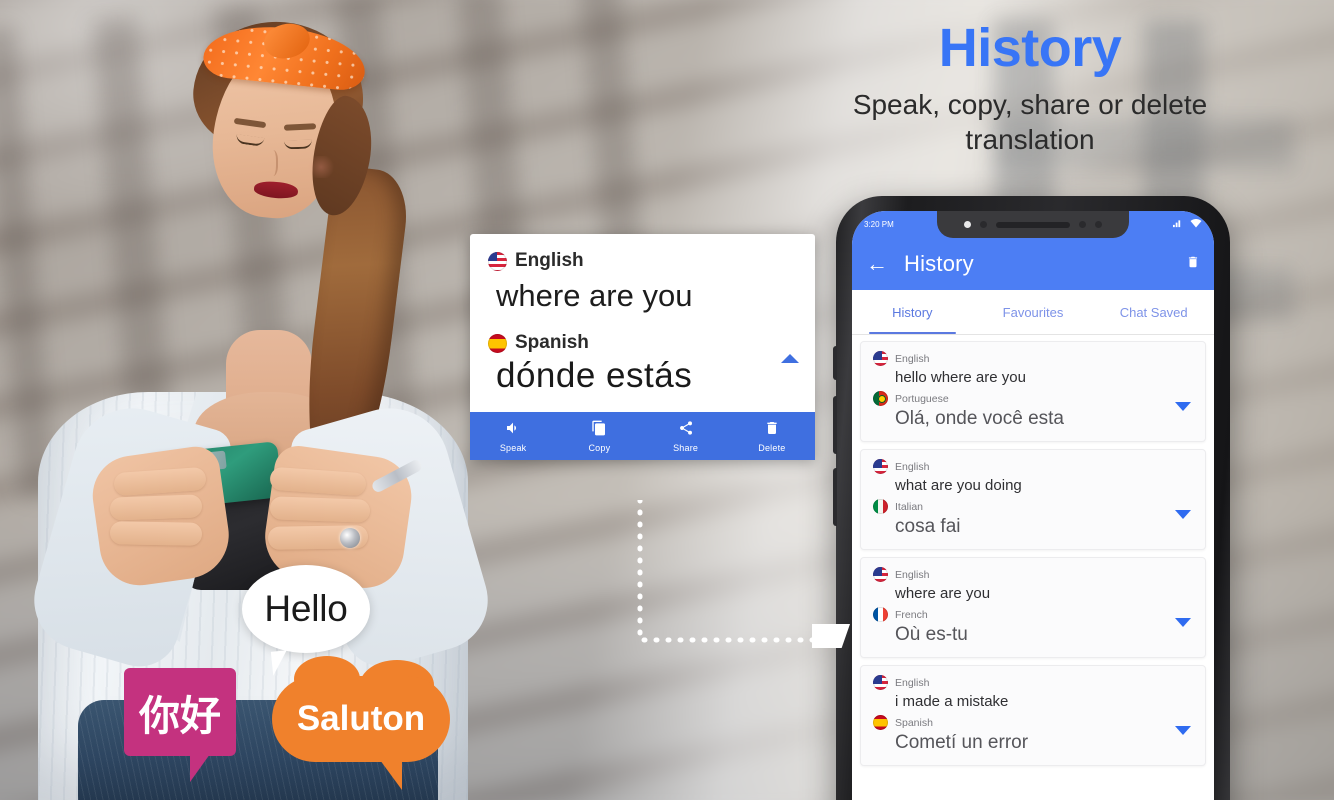 The image size is (1334, 800). I want to click on copy-button: Copy, so click(599, 436).